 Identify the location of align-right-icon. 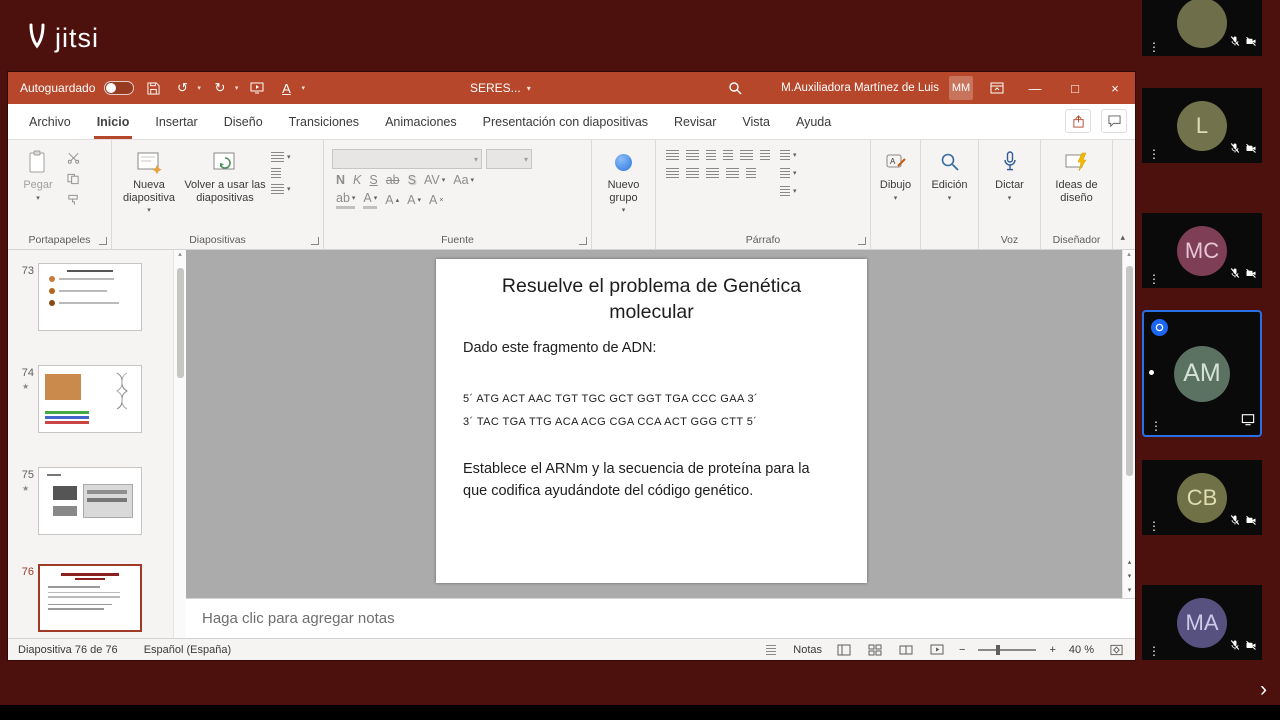
(712, 173).